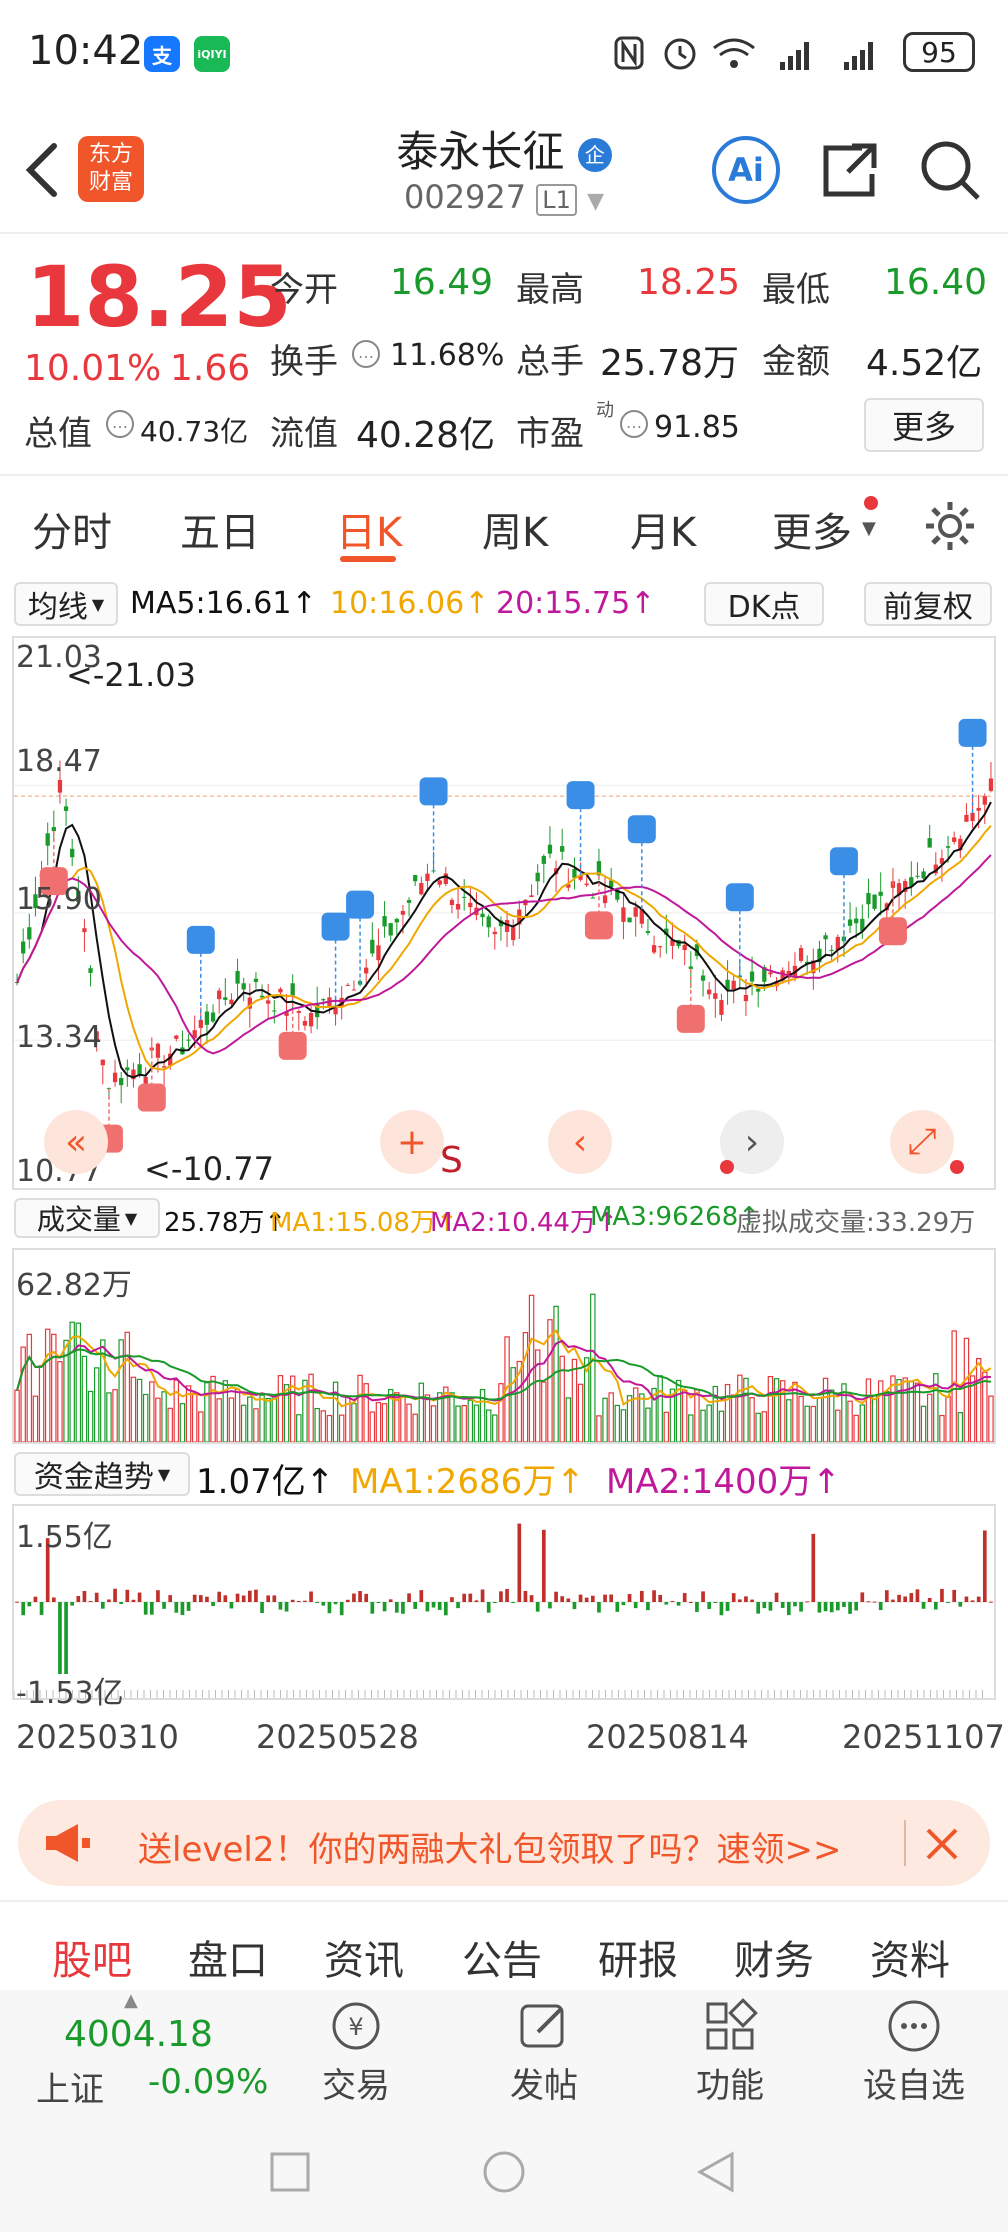 The height and width of the screenshot is (2232, 1008). What do you see at coordinates (70, 2086) in the screenshot?
I see `index-name: 上证` at bounding box center [70, 2086].